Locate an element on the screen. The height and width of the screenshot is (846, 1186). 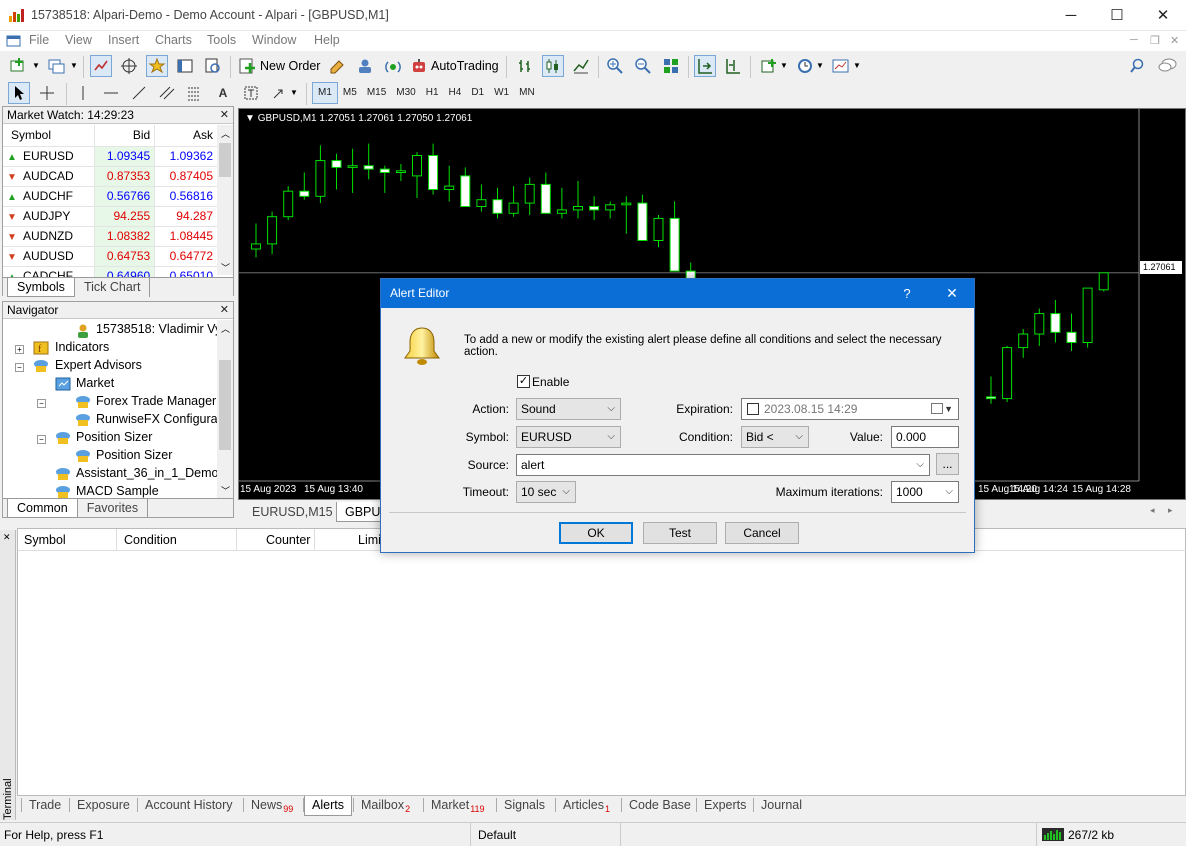
periods-clock-icon is located at coordinates (805, 66).